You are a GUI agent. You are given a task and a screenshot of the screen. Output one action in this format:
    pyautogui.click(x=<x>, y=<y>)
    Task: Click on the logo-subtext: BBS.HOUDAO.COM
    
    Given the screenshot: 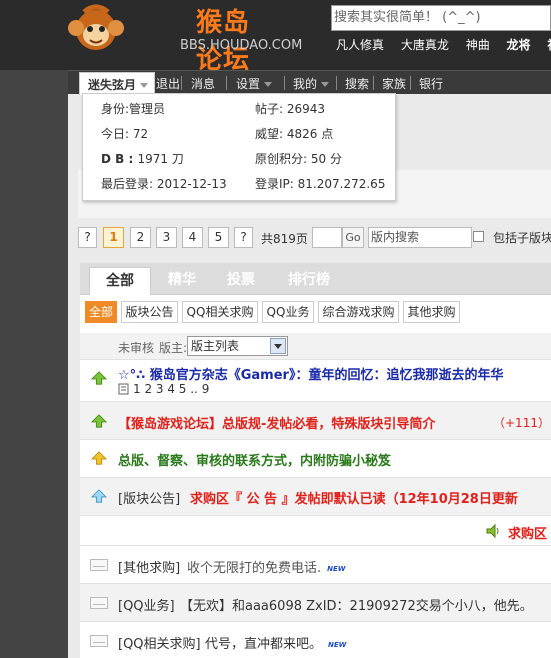 What is the action you would take?
    pyautogui.click(x=241, y=45)
    